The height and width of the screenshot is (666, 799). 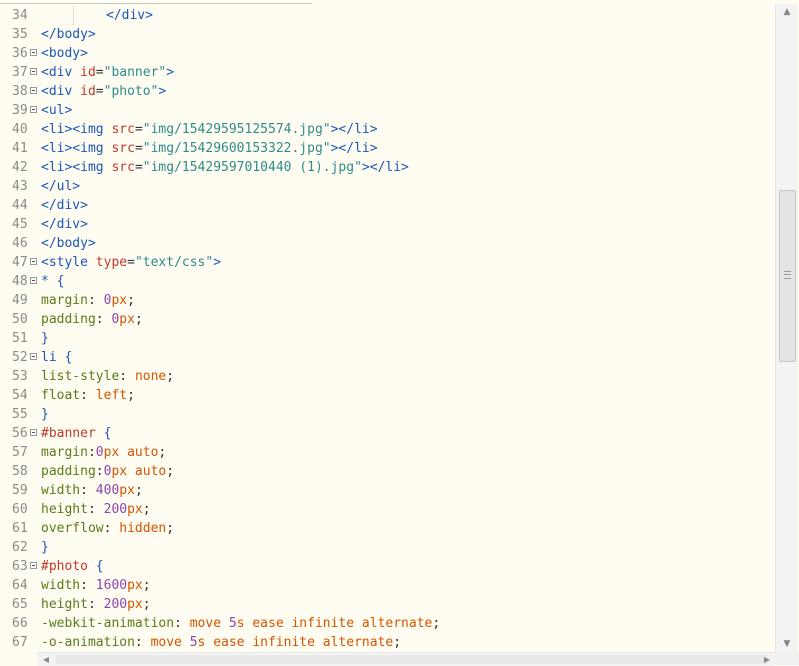 I want to click on code-line: width: 400px;, so click(x=406, y=490).